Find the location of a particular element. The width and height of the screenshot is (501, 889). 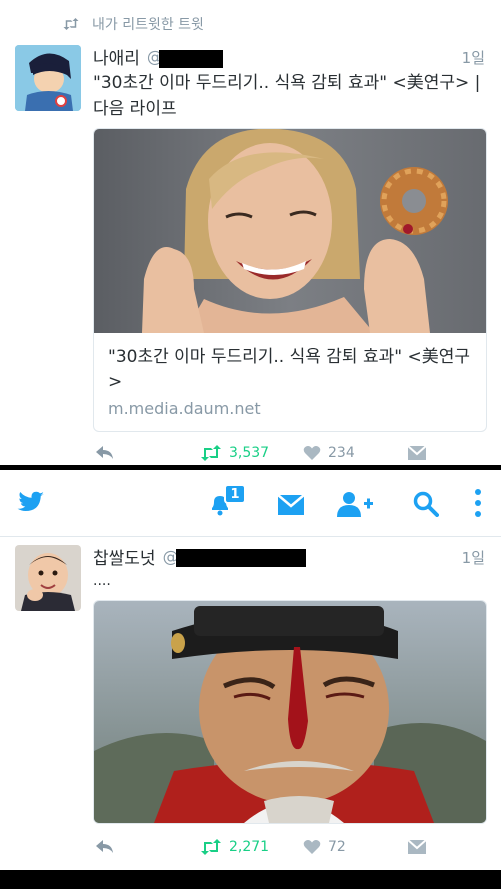

retweet-count: 3,537 is located at coordinates (249, 453).